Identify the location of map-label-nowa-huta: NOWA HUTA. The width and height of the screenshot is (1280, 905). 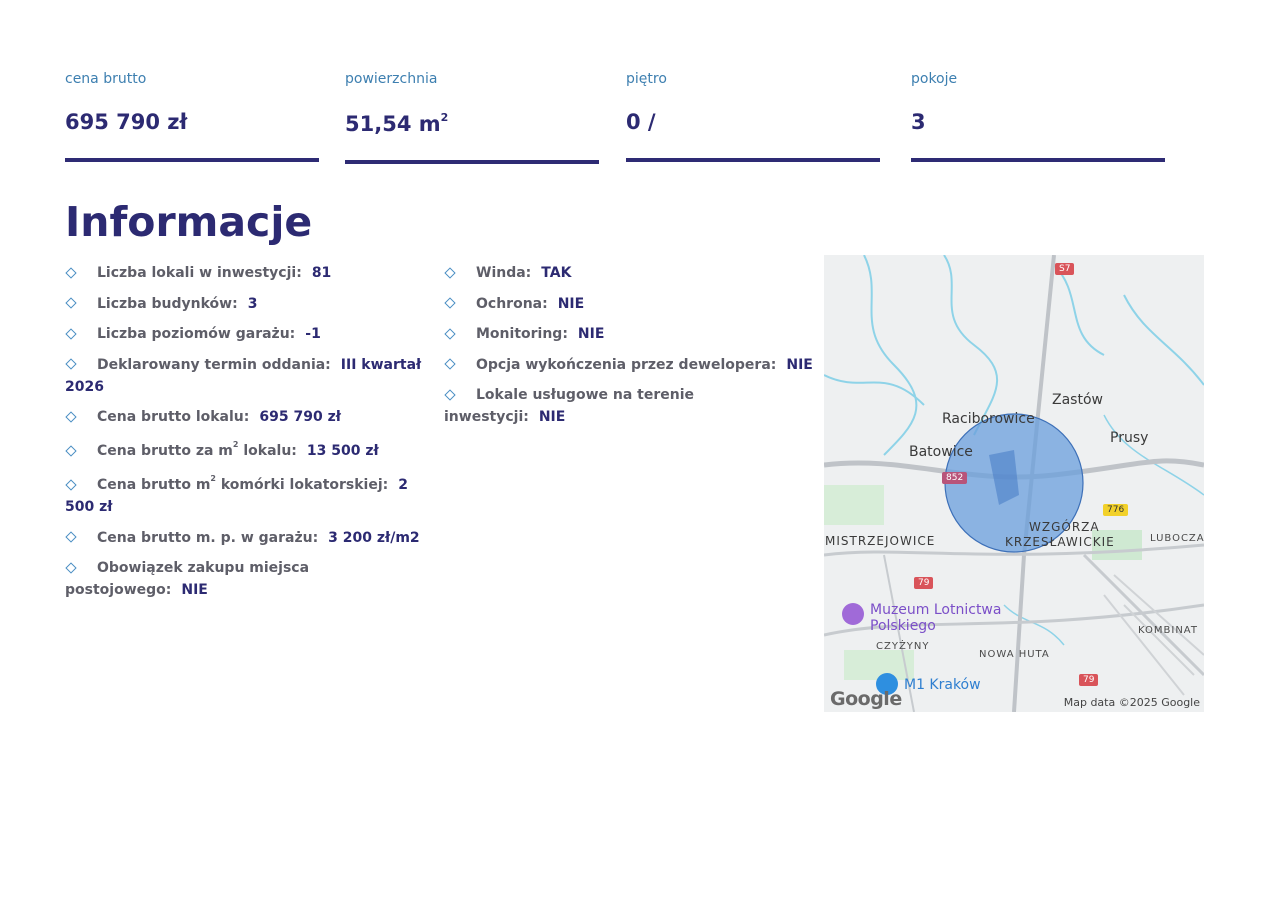
(1014, 654).